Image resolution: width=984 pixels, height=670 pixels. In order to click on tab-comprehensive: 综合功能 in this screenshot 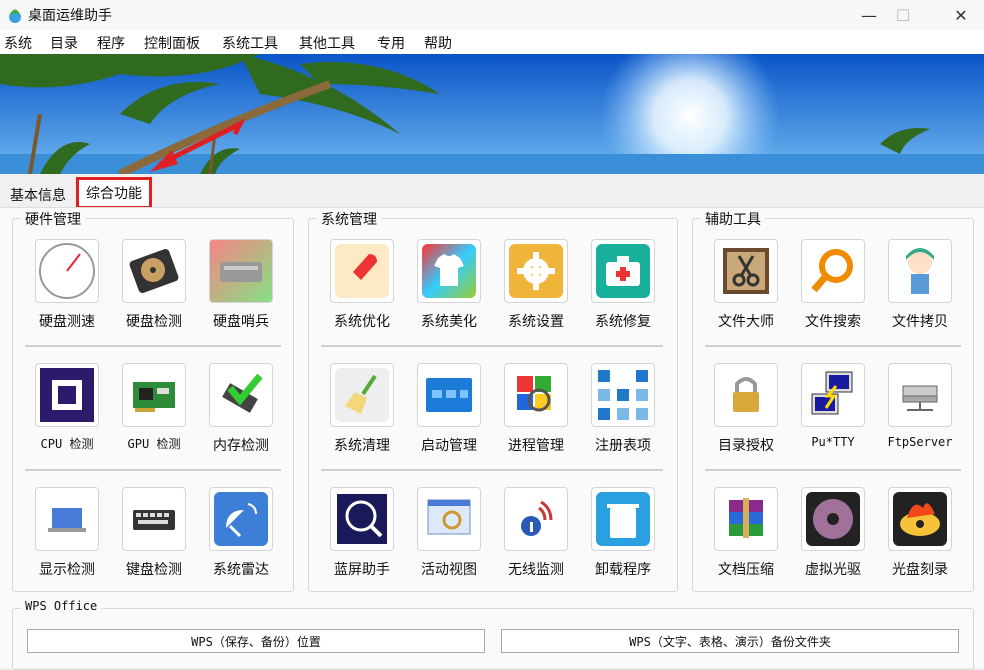, I will do `click(114, 193)`.